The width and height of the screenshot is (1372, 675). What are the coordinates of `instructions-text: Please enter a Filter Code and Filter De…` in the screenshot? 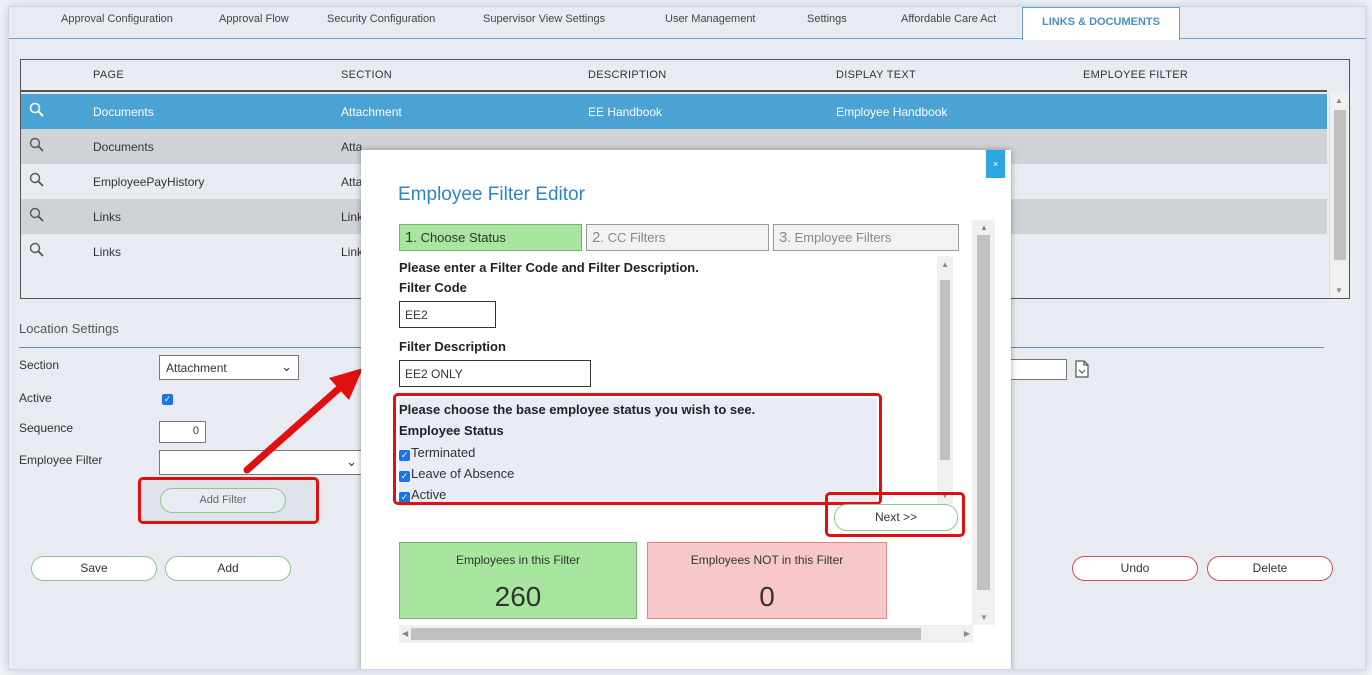 It's located at (549, 267).